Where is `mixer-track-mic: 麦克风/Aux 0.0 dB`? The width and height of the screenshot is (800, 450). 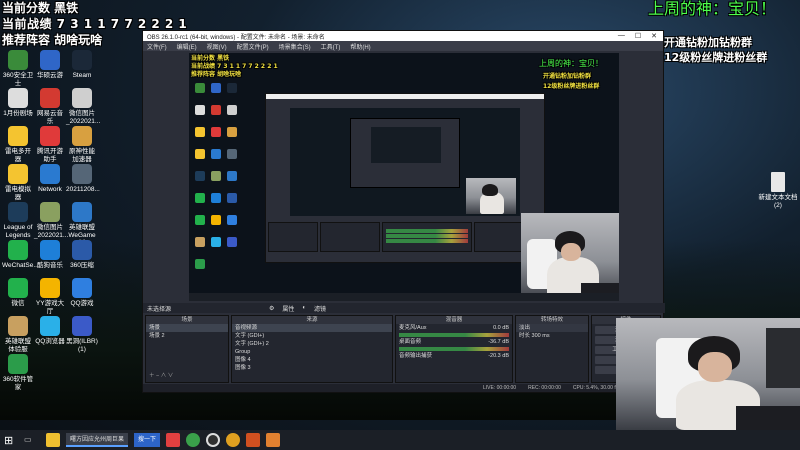 mixer-track-mic: 麦克风/Aux 0.0 dB is located at coordinates (454, 328).